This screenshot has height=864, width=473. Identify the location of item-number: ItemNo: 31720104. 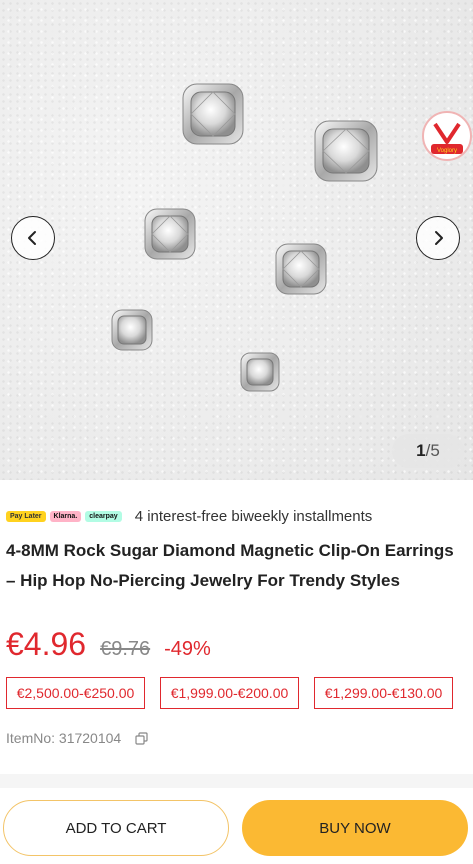
(64, 738).